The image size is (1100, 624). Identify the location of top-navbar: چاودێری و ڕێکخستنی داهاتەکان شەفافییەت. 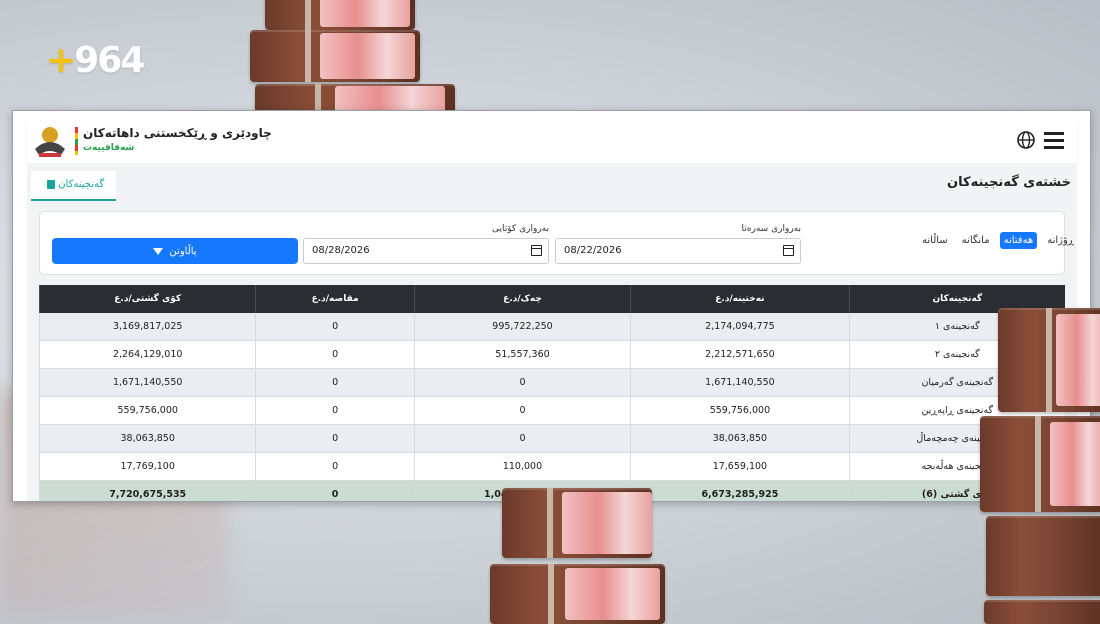
(552, 141).